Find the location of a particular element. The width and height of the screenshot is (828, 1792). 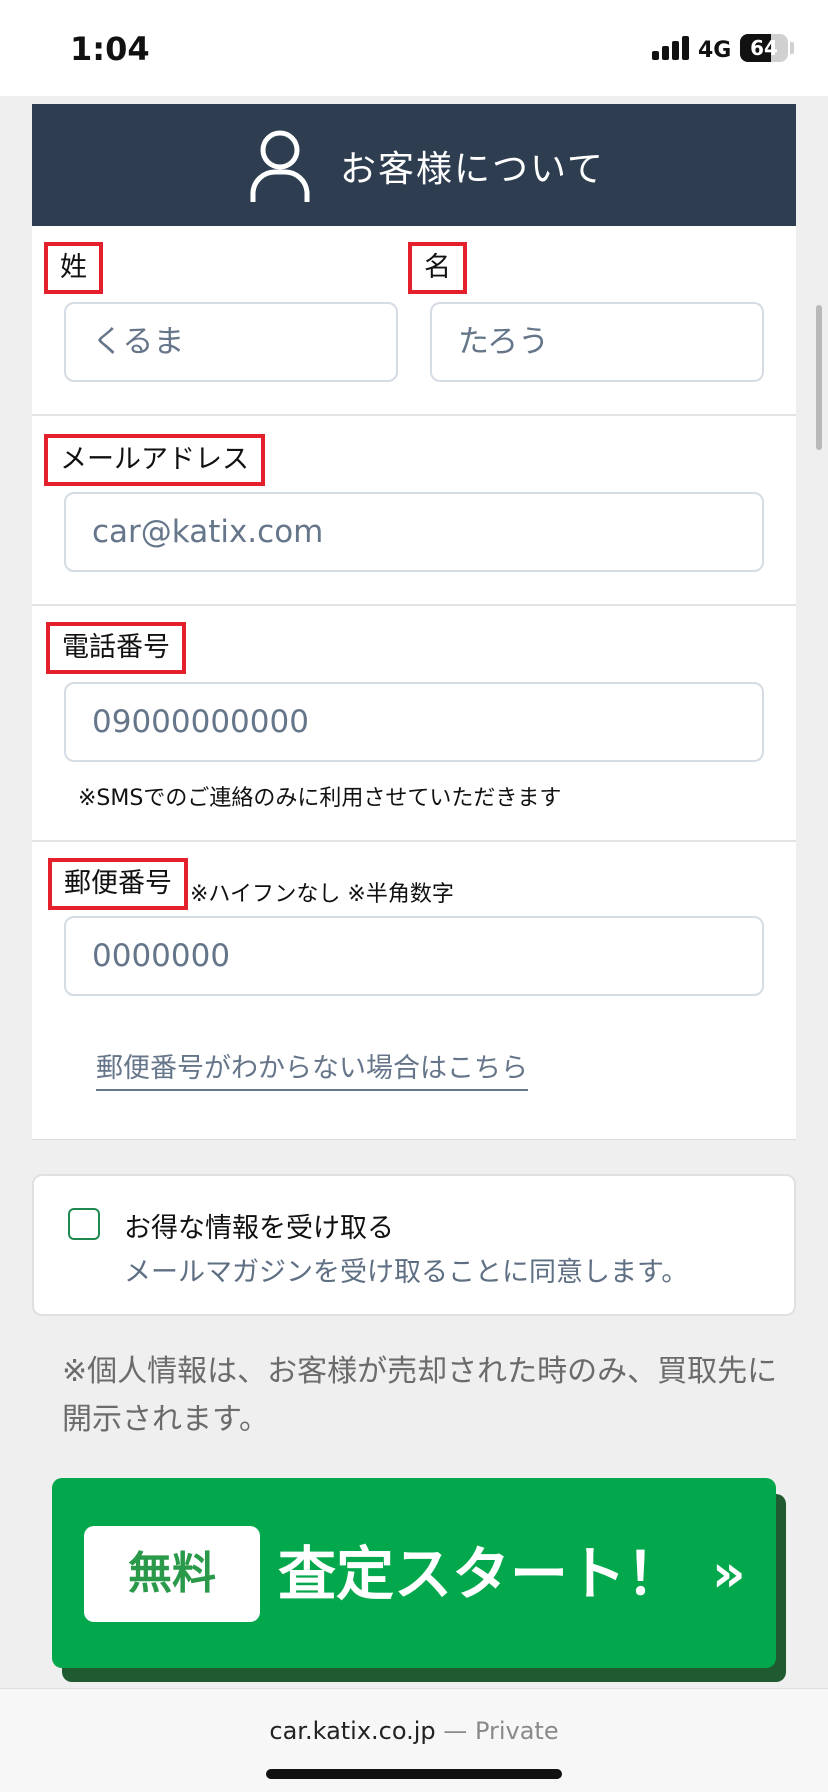

battery-tip is located at coordinates (792, 48).